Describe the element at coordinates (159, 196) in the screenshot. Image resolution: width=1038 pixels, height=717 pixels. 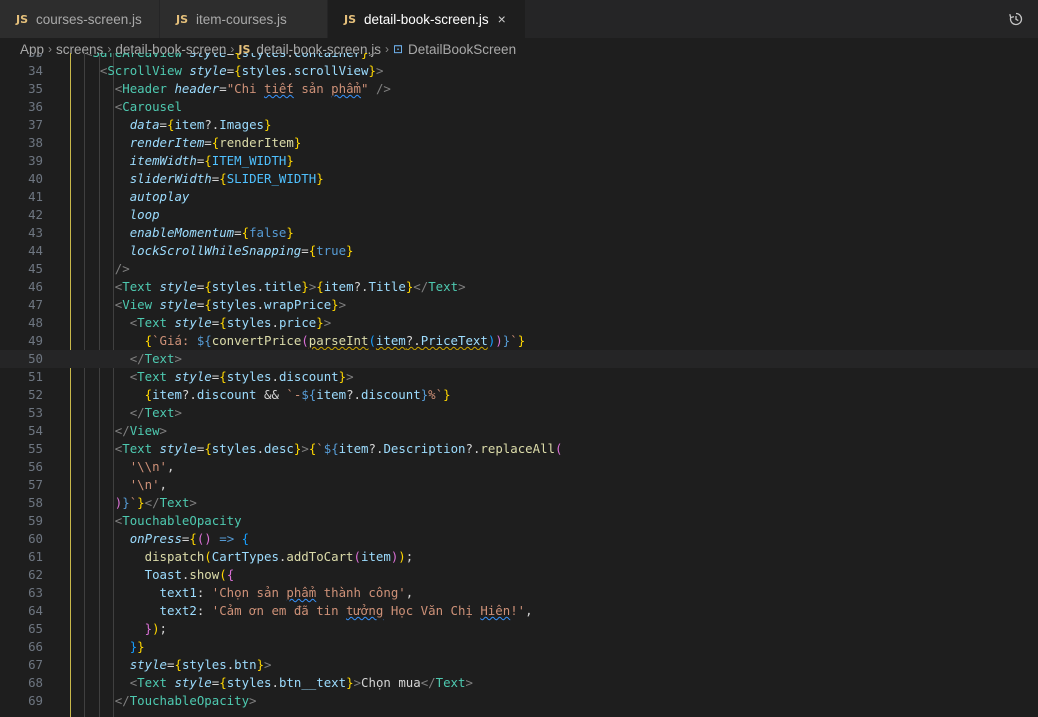
I see `code-text: autoplay` at that location.